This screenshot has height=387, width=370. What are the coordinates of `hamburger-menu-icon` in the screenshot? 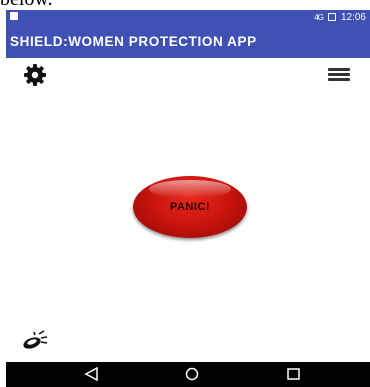 It's located at (339, 75).